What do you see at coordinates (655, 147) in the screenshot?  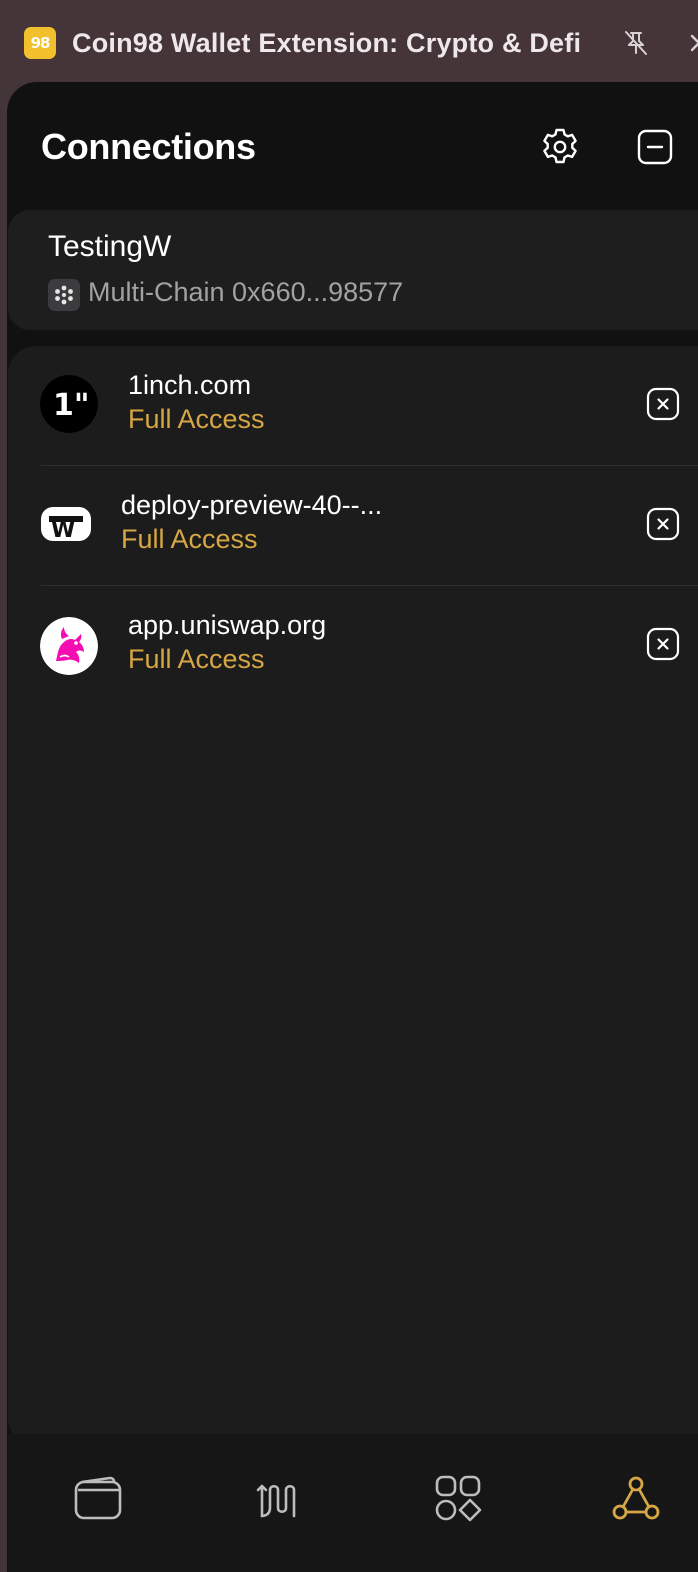 I see `minus-square-icon` at bounding box center [655, 147].